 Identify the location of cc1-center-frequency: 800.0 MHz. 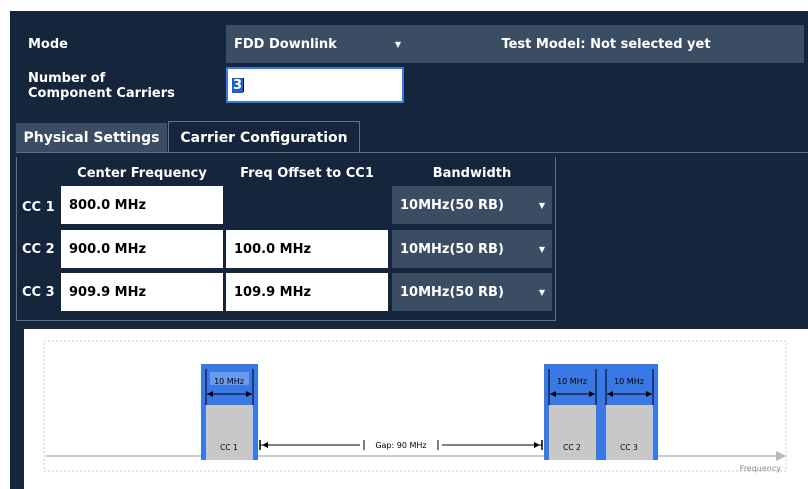
(108, 205).